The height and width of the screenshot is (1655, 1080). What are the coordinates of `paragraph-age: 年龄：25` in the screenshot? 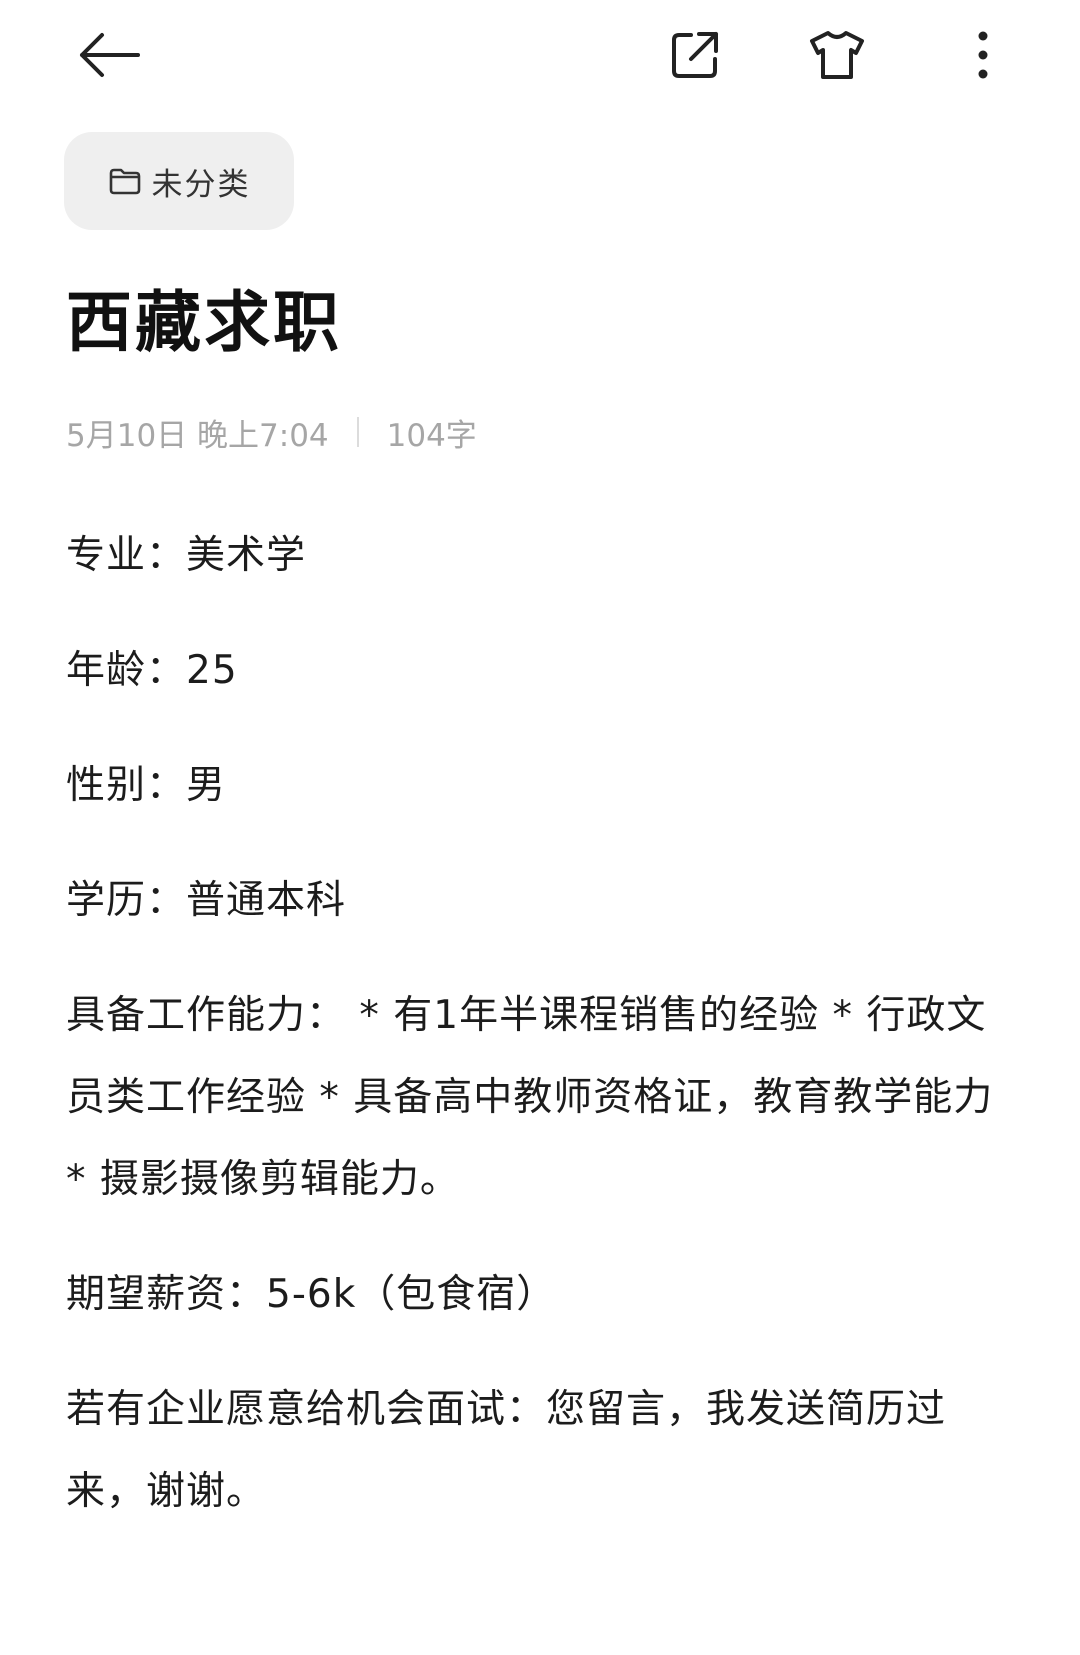 It's located at (152, 670).